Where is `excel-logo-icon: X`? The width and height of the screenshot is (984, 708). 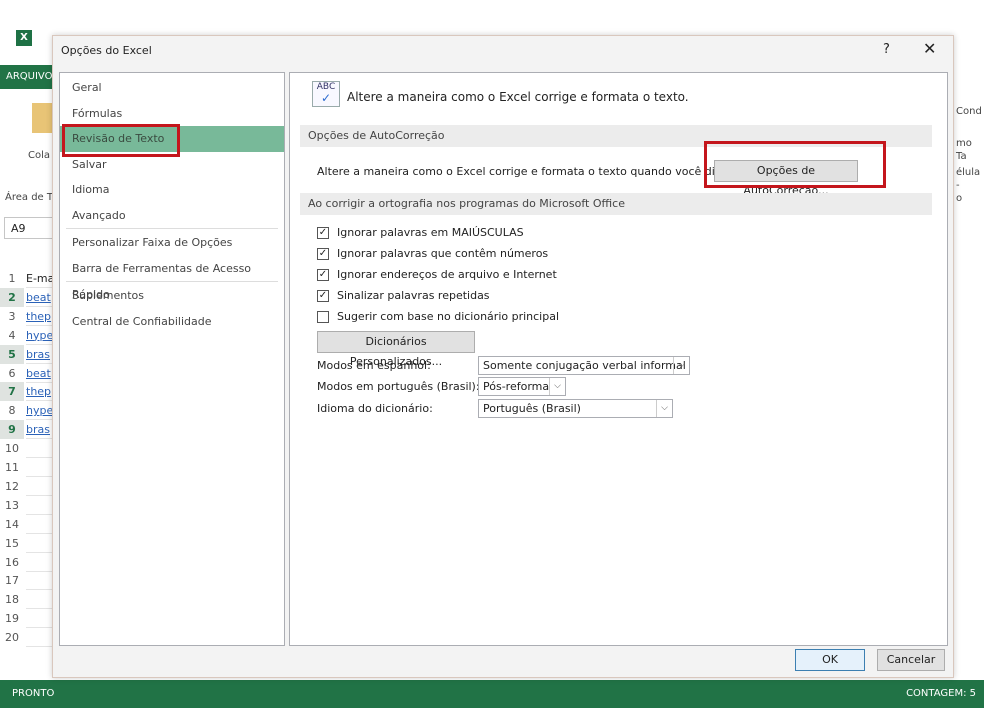
excel-logo-icon: X is located at coordinates (24, 38).